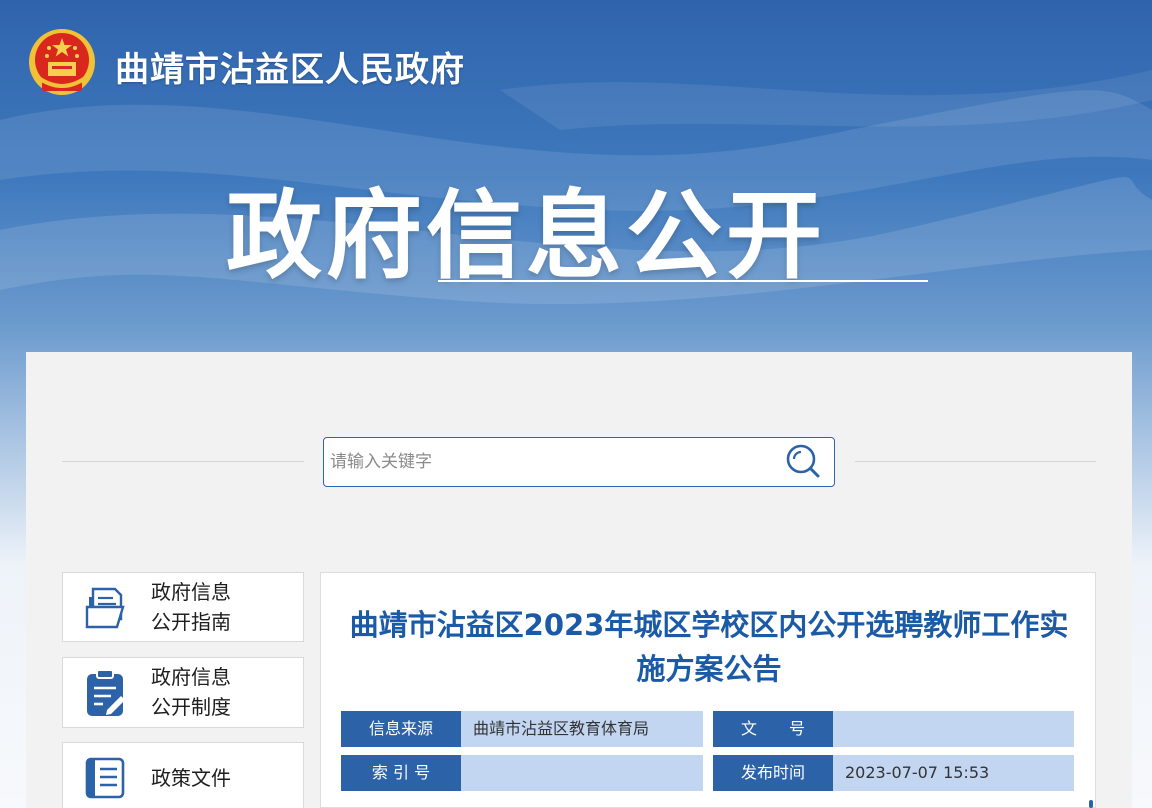 The width and height of the screenshot is (1152, 808). I want to click on search-input, so click(550, 462).